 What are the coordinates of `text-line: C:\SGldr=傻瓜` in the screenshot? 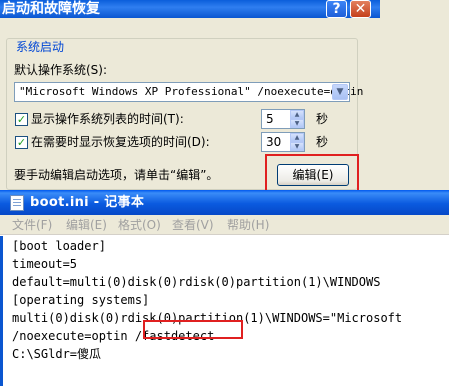 It's located at (57, 354).